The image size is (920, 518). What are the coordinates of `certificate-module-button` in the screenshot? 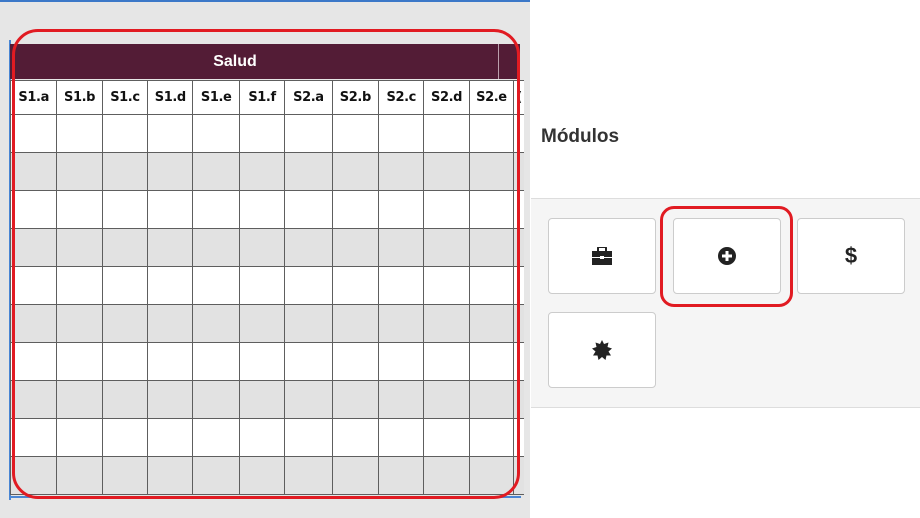 It's located at (602, 350).